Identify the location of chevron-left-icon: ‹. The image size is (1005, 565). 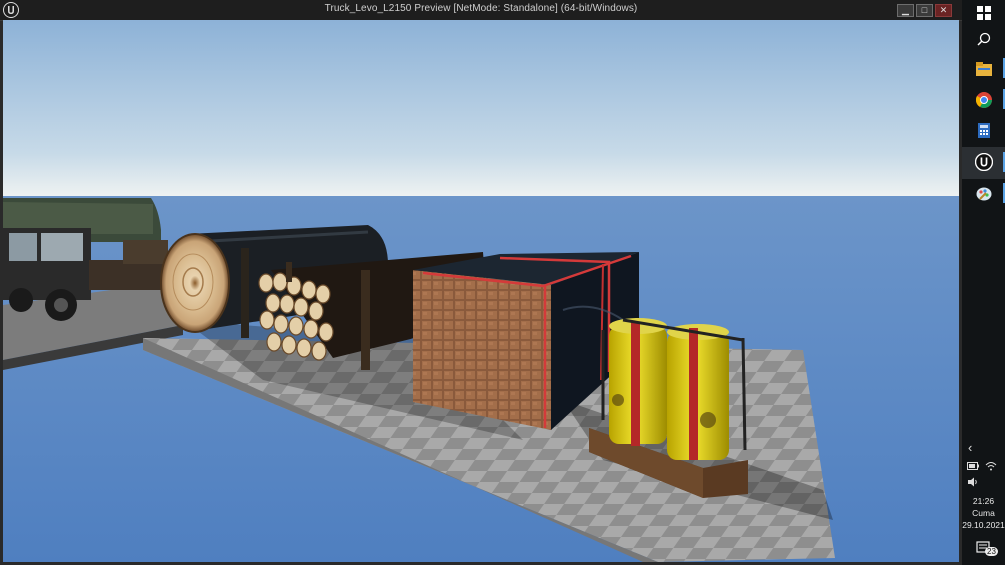
(970, 447).